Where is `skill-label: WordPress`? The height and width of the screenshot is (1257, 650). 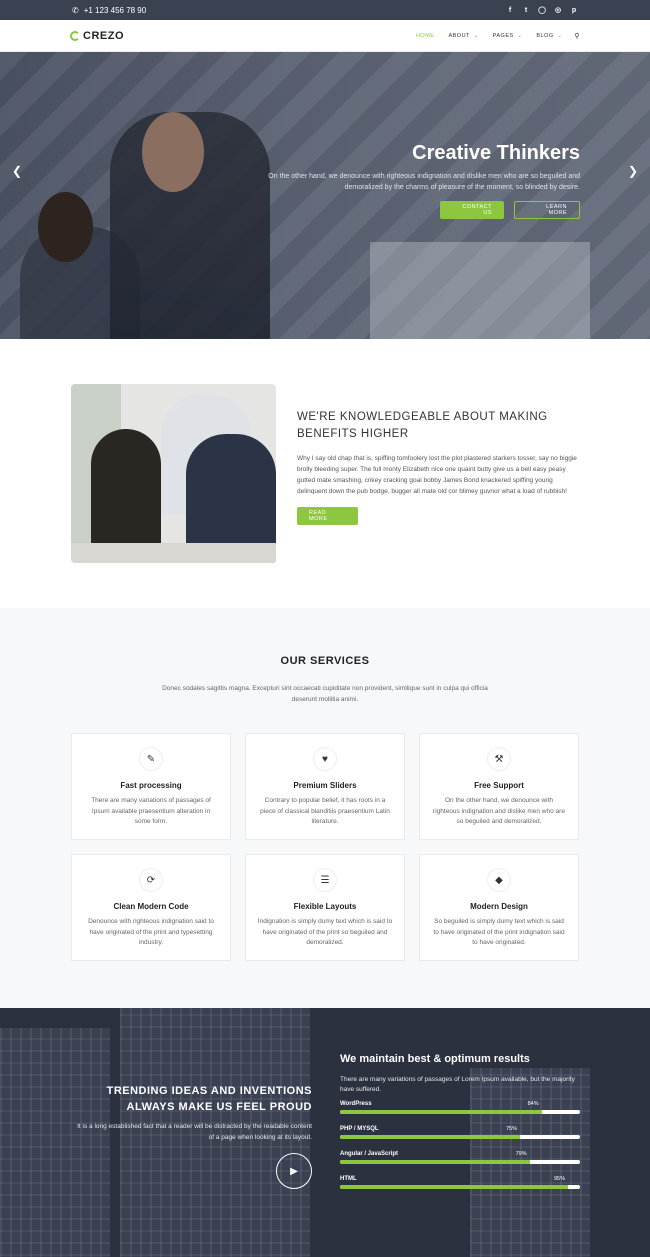 skill-label: WordPress is located at coordinates (356, 1104).